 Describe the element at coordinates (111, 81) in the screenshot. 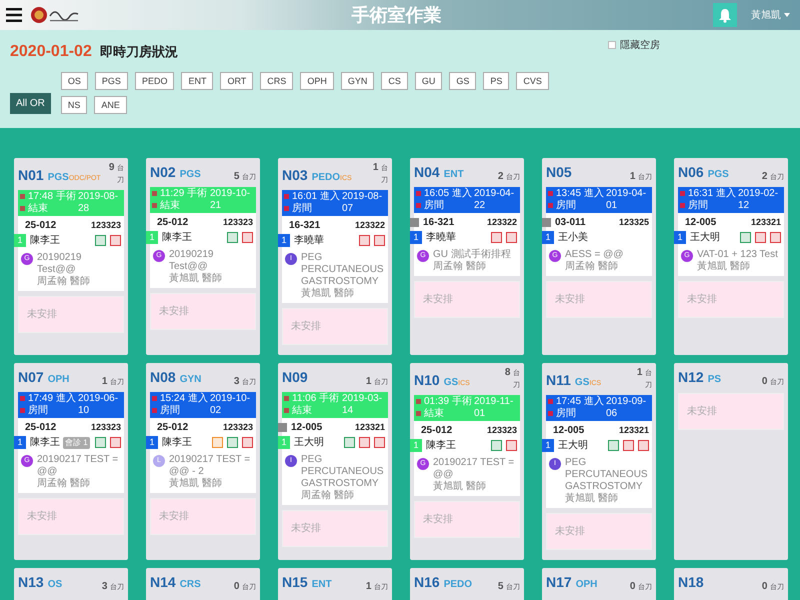

I see `filter-button: PGS` at that location.